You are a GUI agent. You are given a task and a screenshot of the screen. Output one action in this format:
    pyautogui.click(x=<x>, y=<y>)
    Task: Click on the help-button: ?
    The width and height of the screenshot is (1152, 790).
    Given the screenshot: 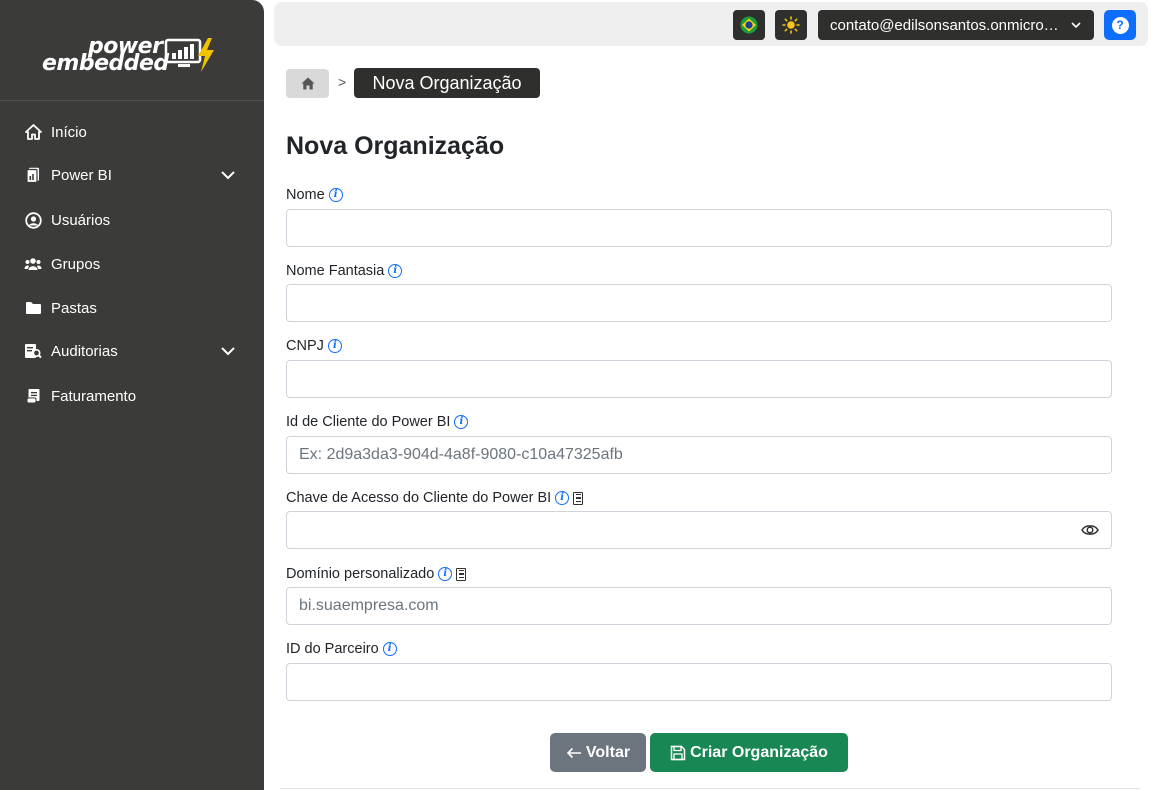 What is the action you would take?
    pyautogui.click(x=1120, y=25)
    